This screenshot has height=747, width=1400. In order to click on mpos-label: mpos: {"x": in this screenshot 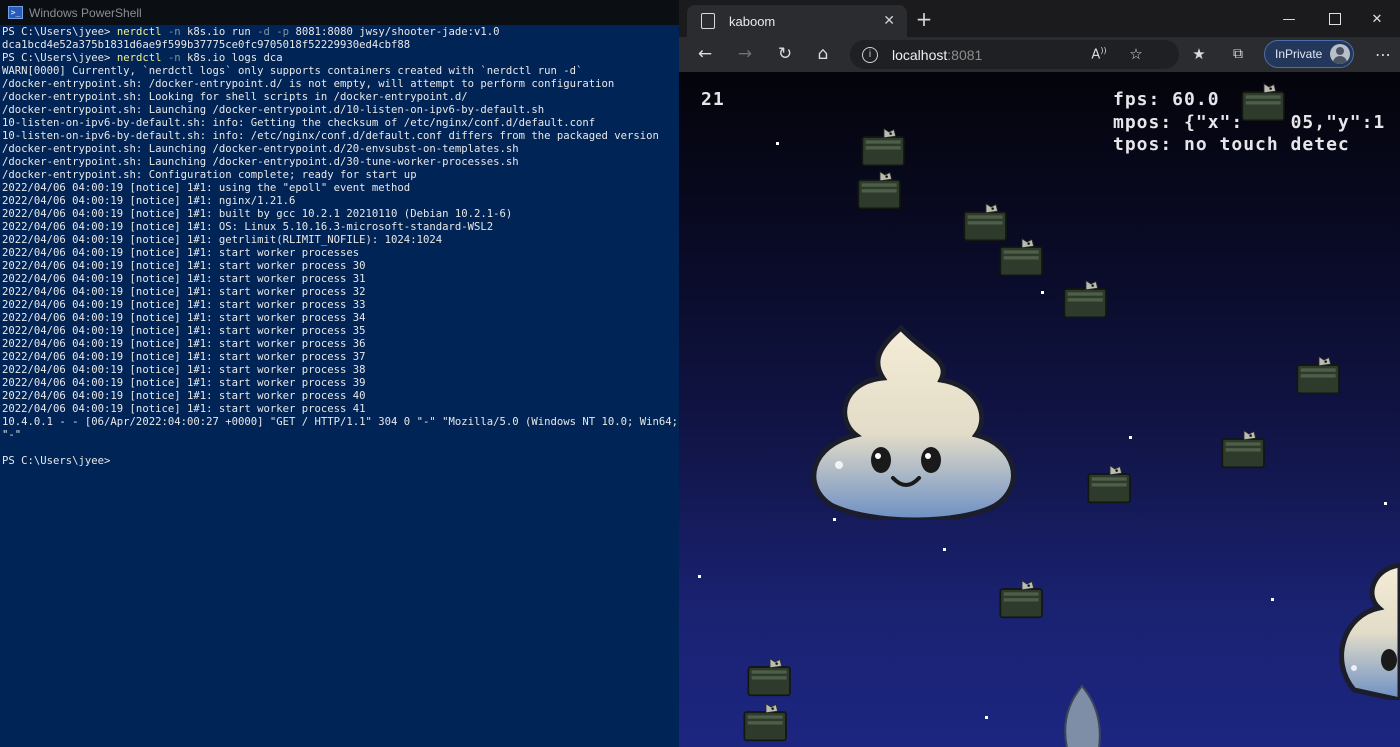, I will do `click(1178, 122)`.